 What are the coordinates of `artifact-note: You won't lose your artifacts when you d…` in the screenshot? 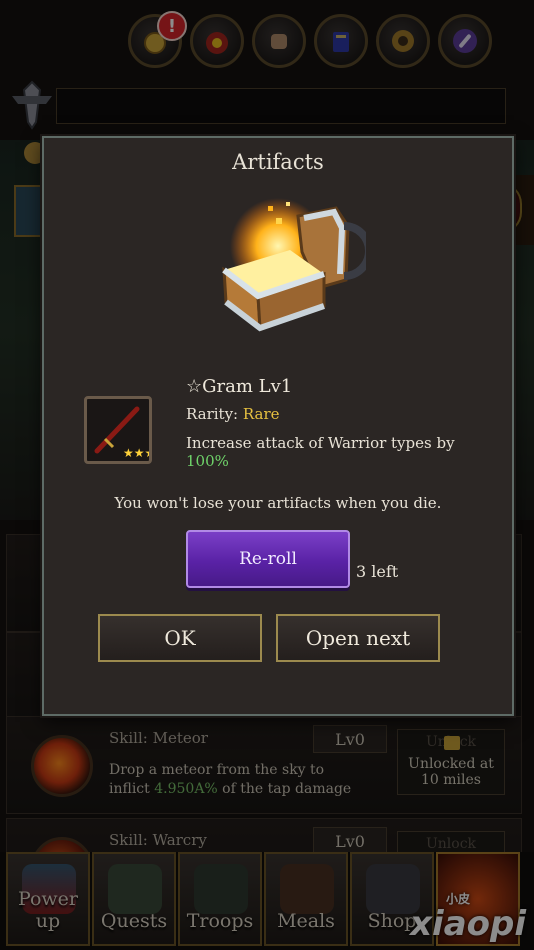 It's located at (278, 503).